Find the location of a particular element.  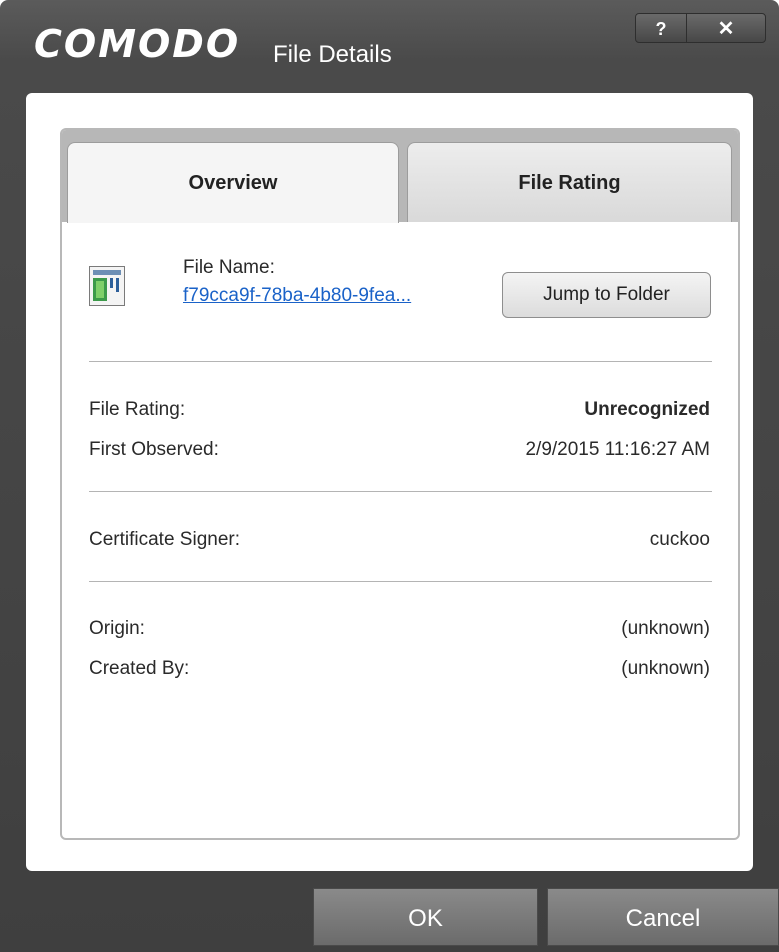

comodo-logo: COMODO is located at coordinates (137, 44).